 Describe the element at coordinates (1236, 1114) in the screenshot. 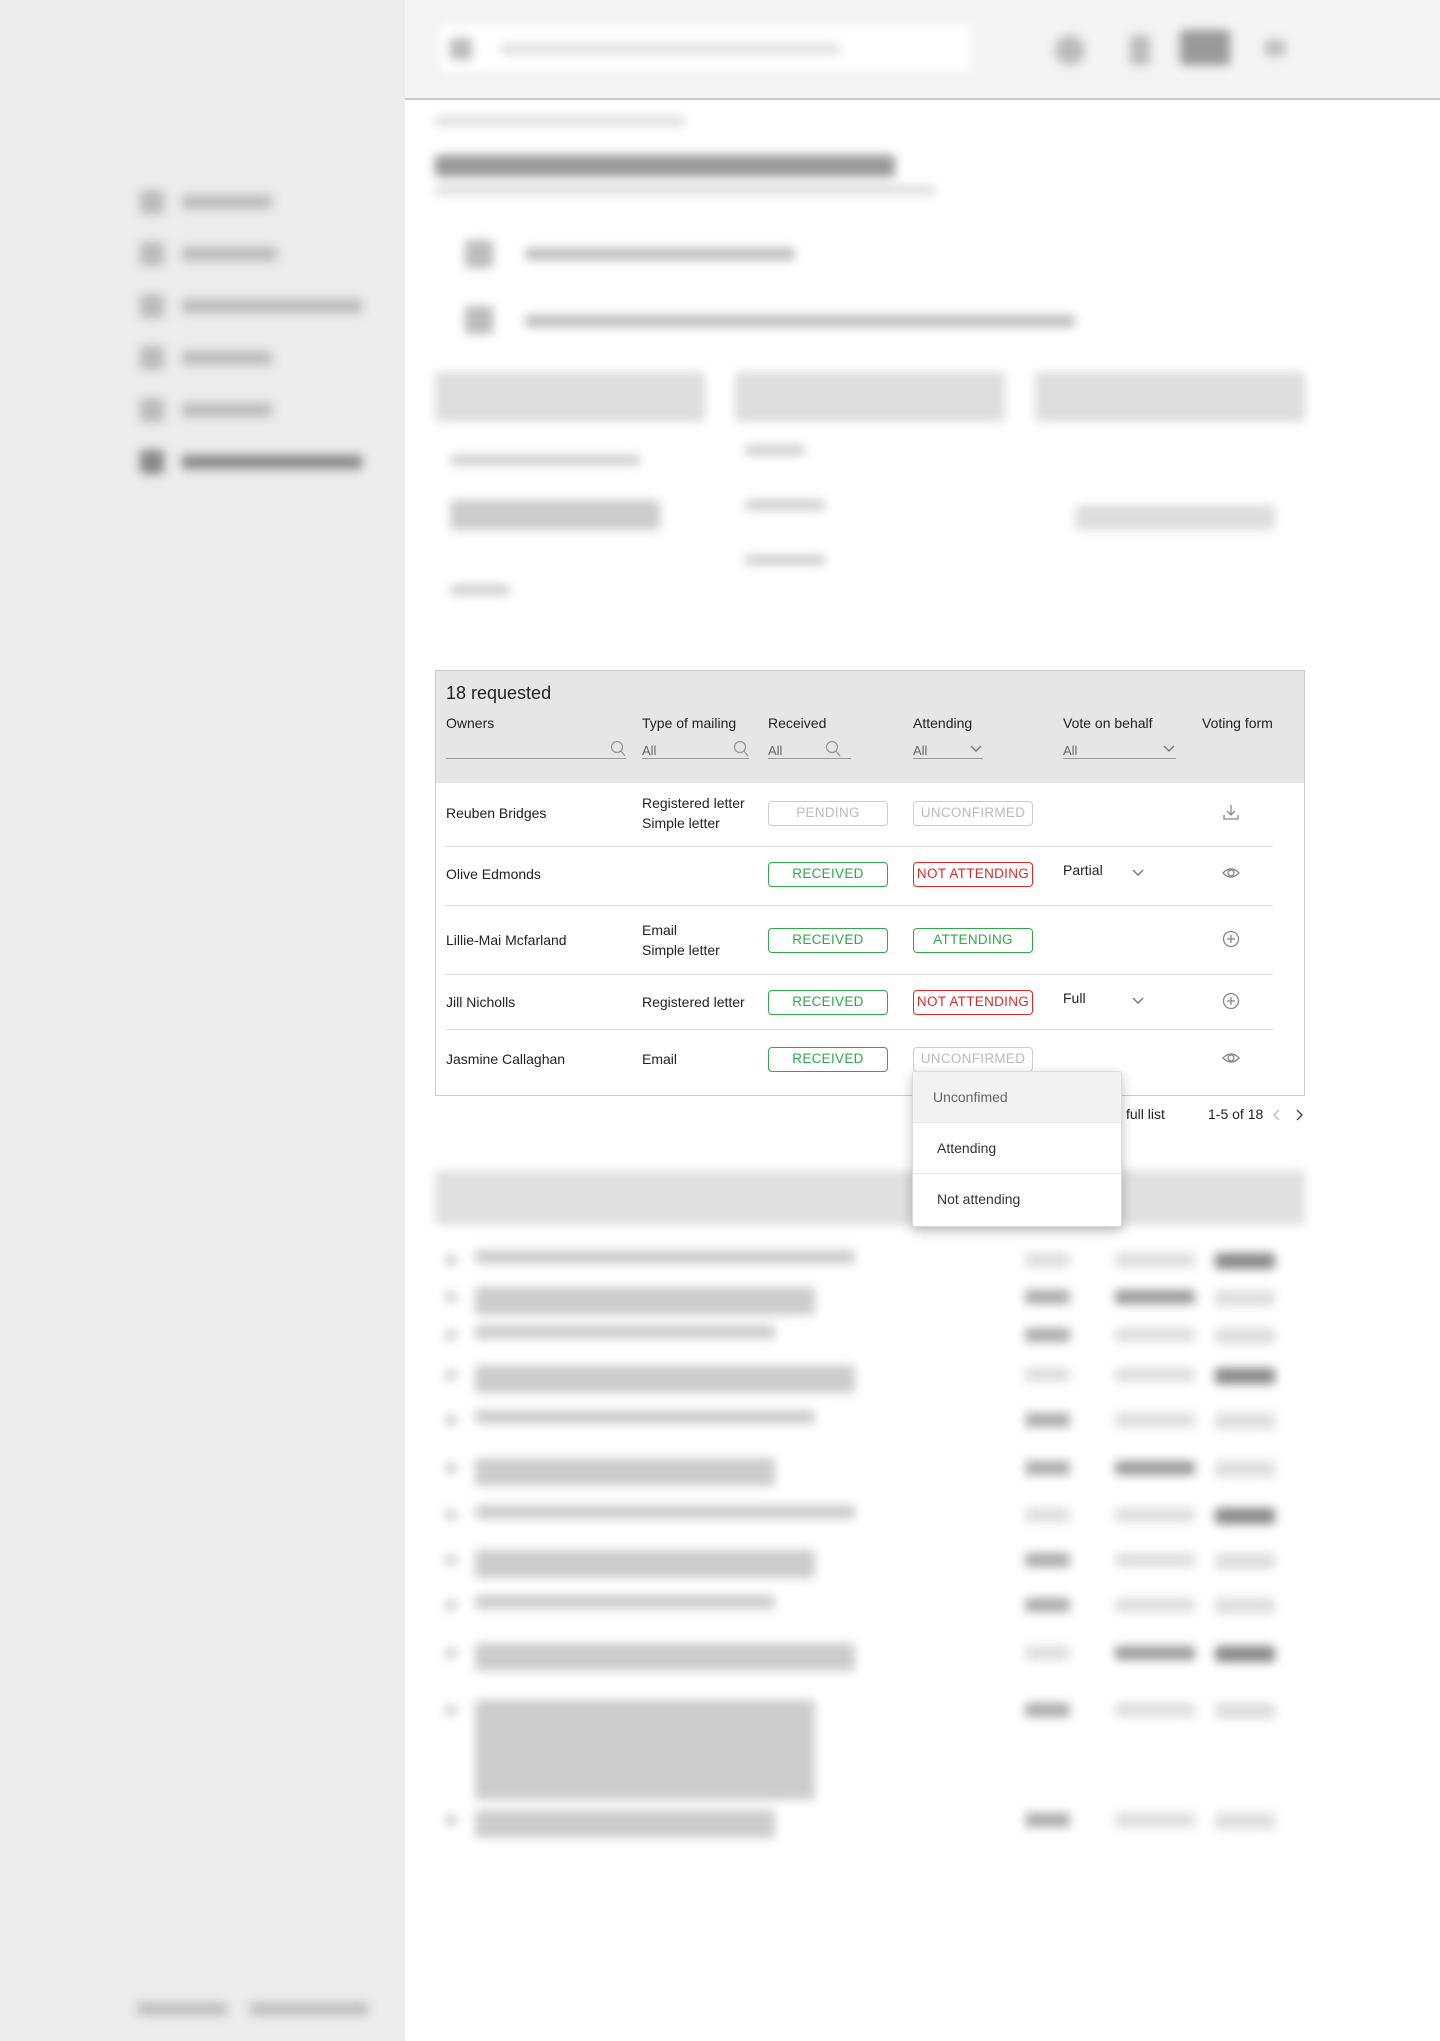

I see `page-range: 1-5 of 18` at that location.